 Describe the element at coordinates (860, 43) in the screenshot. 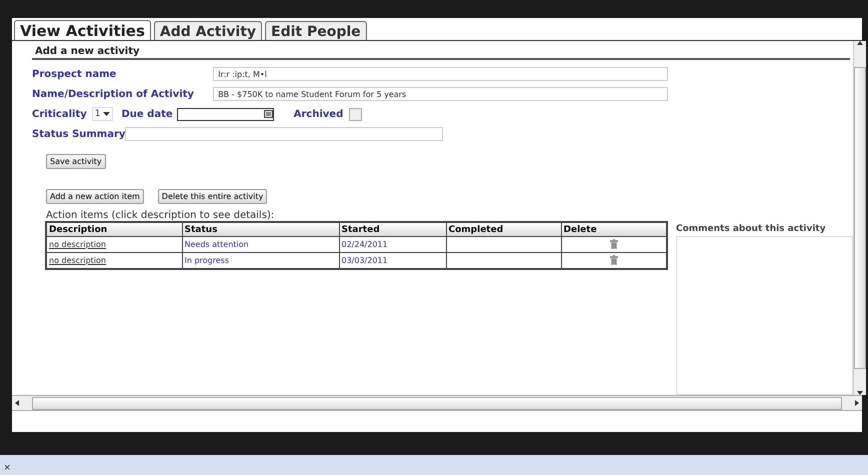

I see `up-arrow-icon` at that location.